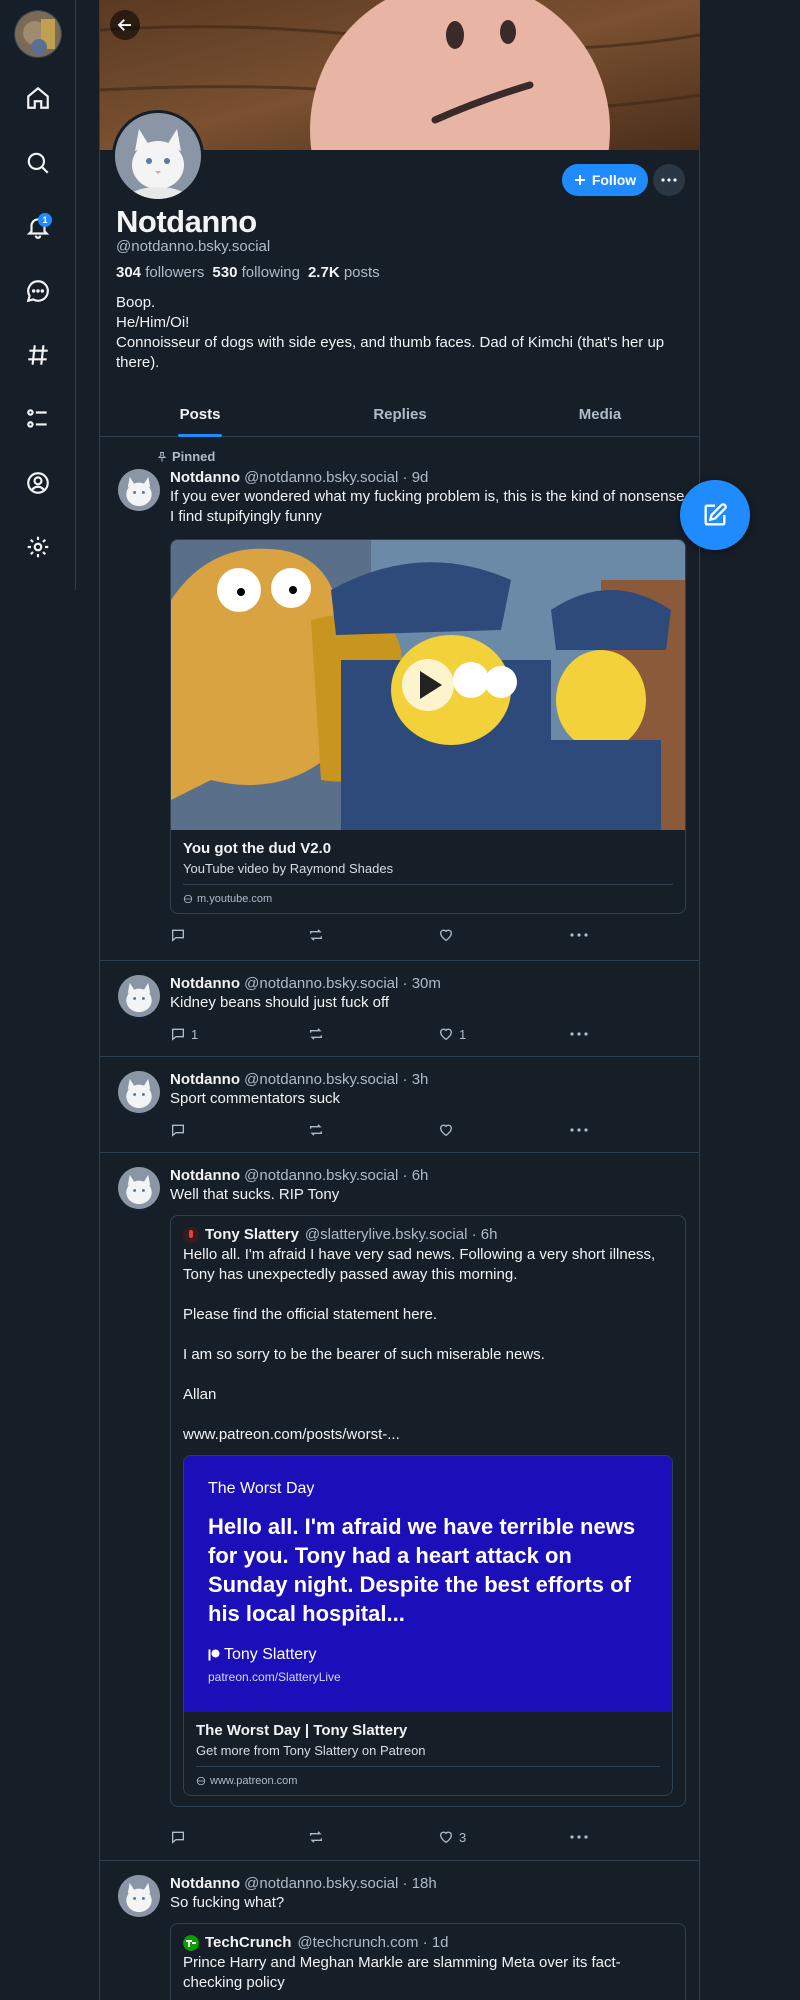 The height and width of the screenshot is (2000, 800). I want to click on hashtag-feeds-icon, so click(38, 355).